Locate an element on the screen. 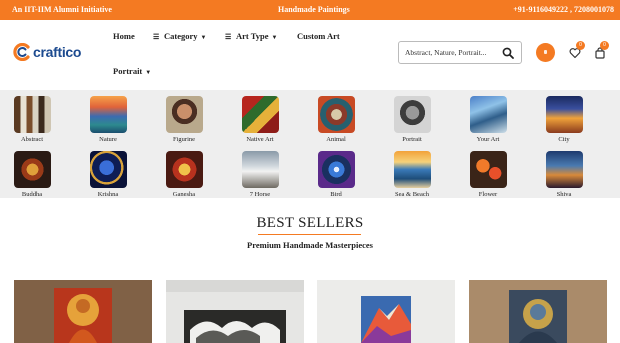 Image resolution: width=620 pixels, height=343 pixels. category-label: Shiva is located at coordinates (564, 194).